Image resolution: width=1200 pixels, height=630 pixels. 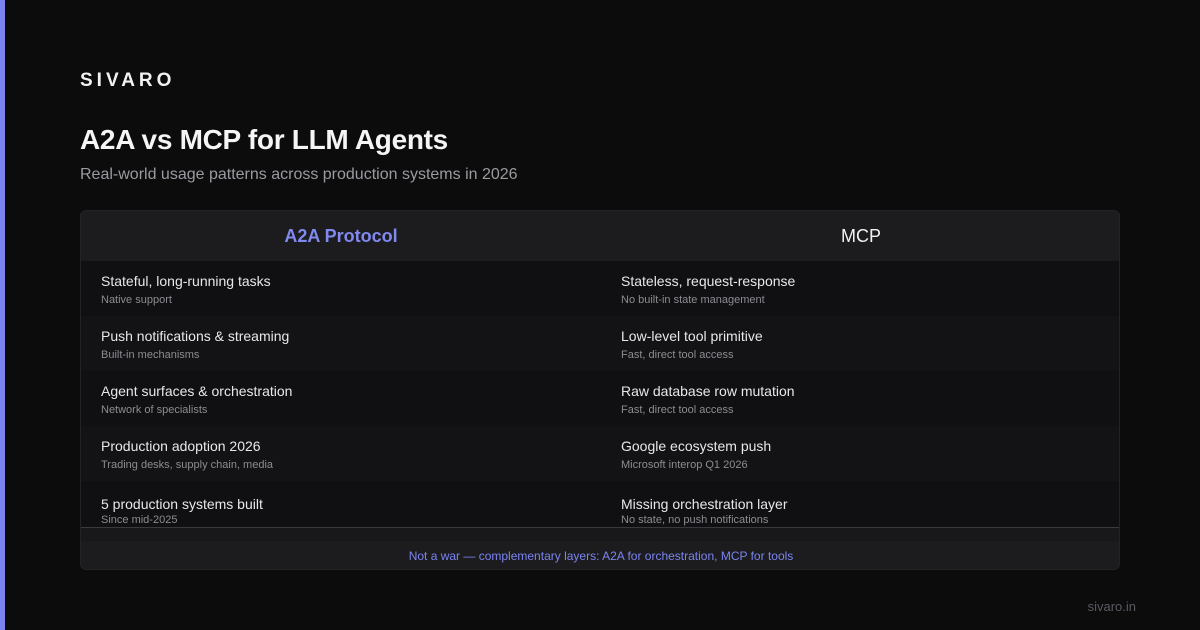 What do you see at coordinates (684, 465) in the screenshot?
I see `cell-sub: Microsoft interop Q1 2026` at bounding box center [684, 465].